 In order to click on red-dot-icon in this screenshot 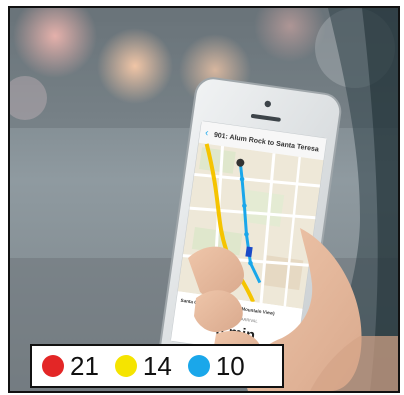, I will do `click(53, 366)`.